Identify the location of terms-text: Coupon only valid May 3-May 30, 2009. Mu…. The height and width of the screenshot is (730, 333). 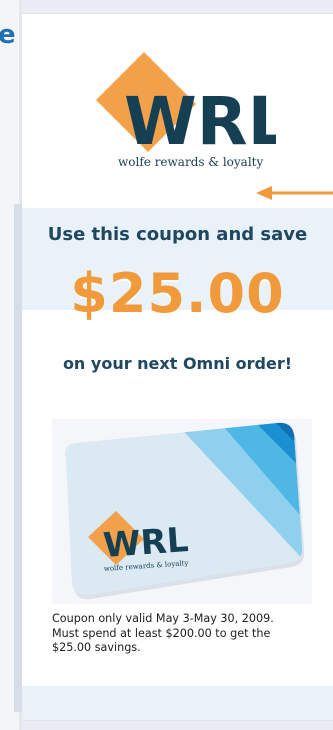
(187, 634).